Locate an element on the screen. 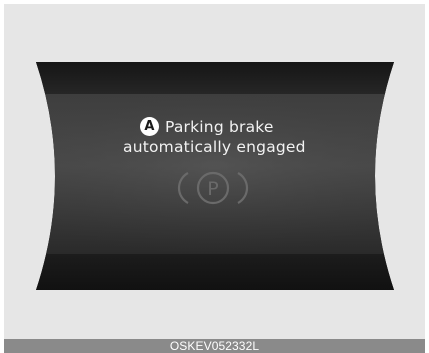 Image resolution: width=429 pixels, height=353 pixels. display-bottom-band is located at coordinates (215, 272).